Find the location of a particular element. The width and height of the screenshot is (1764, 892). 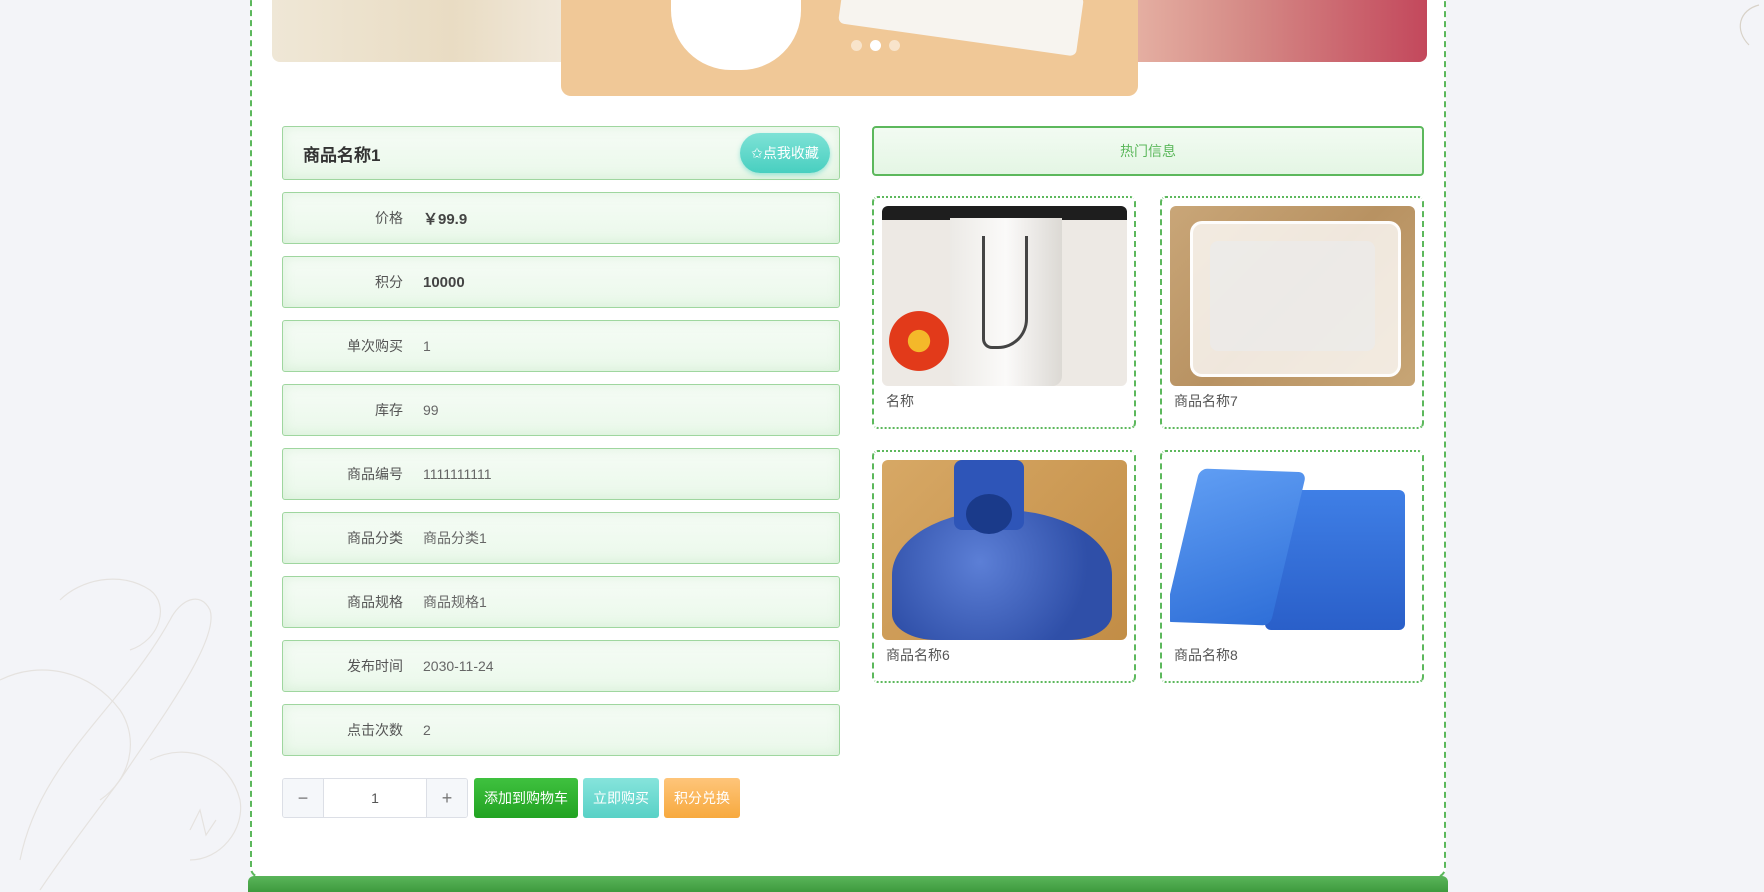

product-title-row: 商品名称1 ✩点我收藏 is located at coordinates (561, 153).